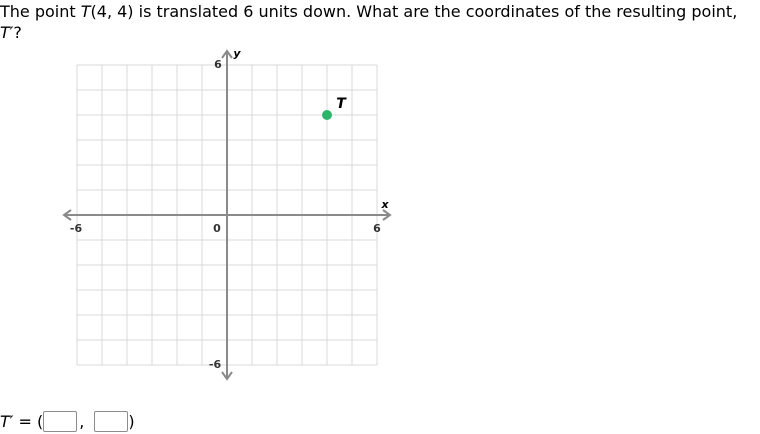 The width and height of the screenshot is (760, 434). What do you see at coordinates (17, 32) in the screenshot?
I see `question-part3: ?` at bounding box center [17, 32].